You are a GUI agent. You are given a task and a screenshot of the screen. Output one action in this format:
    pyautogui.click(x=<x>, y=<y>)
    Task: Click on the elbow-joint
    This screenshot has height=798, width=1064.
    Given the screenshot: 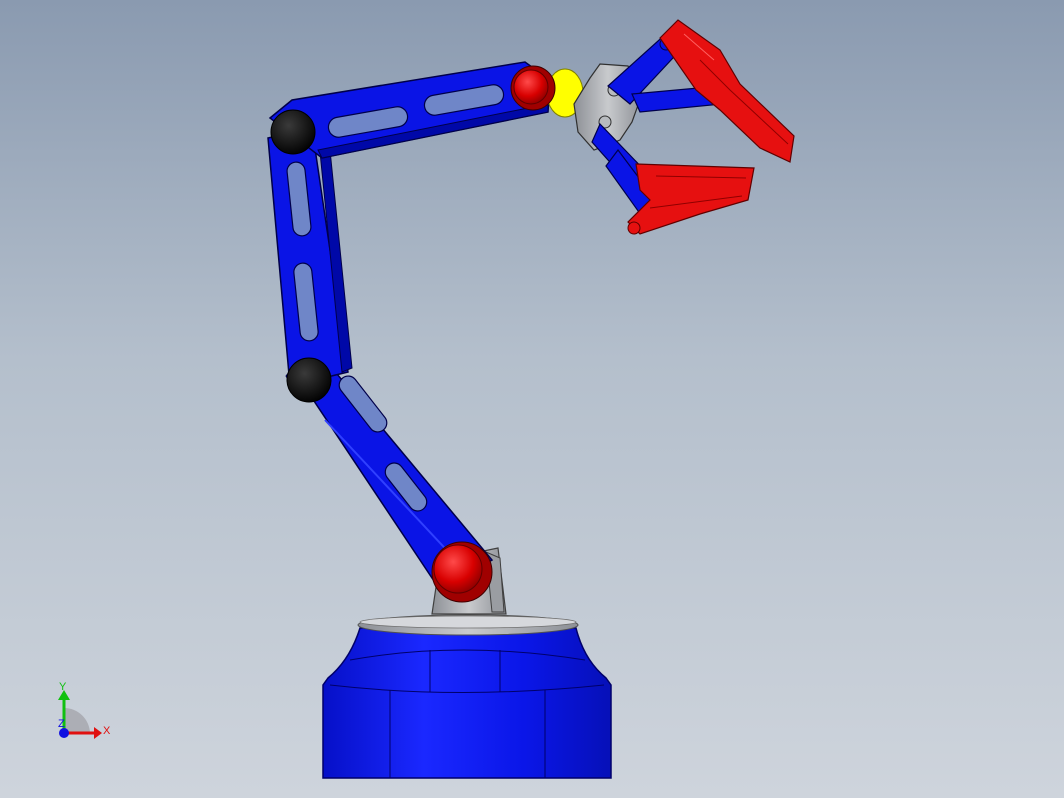 What is the action you would take?
    pyautogui.click(x=293, y=132)
    